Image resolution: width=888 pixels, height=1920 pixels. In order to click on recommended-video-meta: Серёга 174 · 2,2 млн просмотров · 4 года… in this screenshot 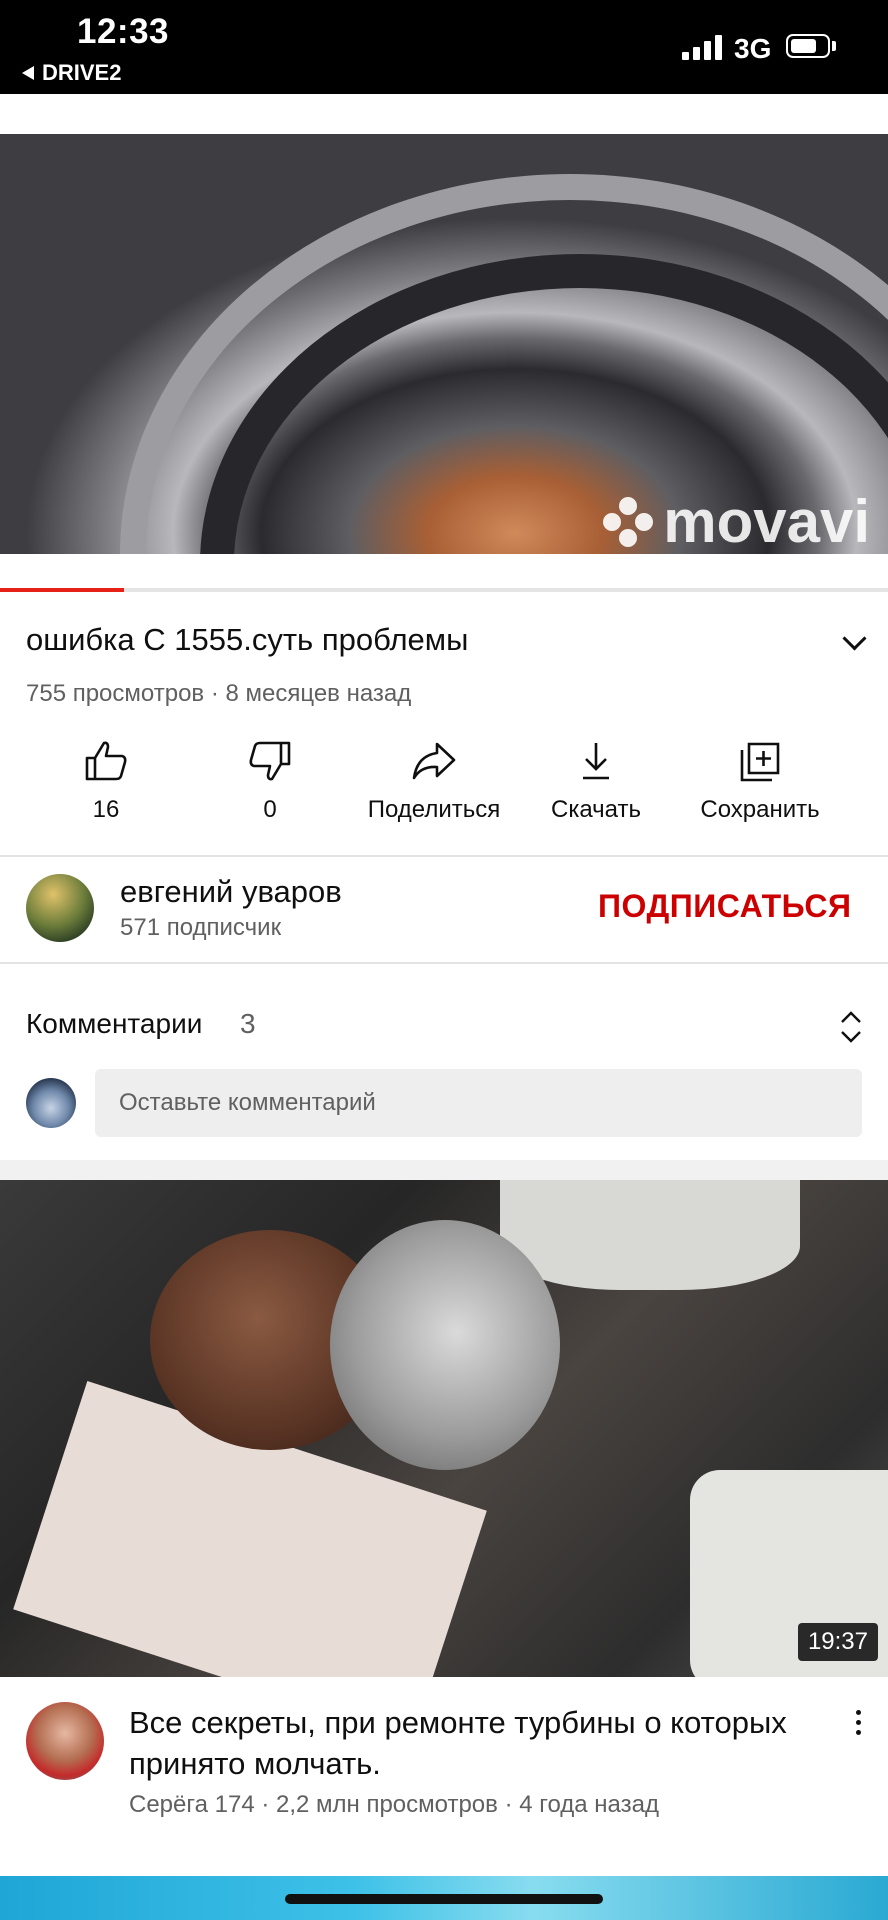, I will do `click(394, 1804)`.